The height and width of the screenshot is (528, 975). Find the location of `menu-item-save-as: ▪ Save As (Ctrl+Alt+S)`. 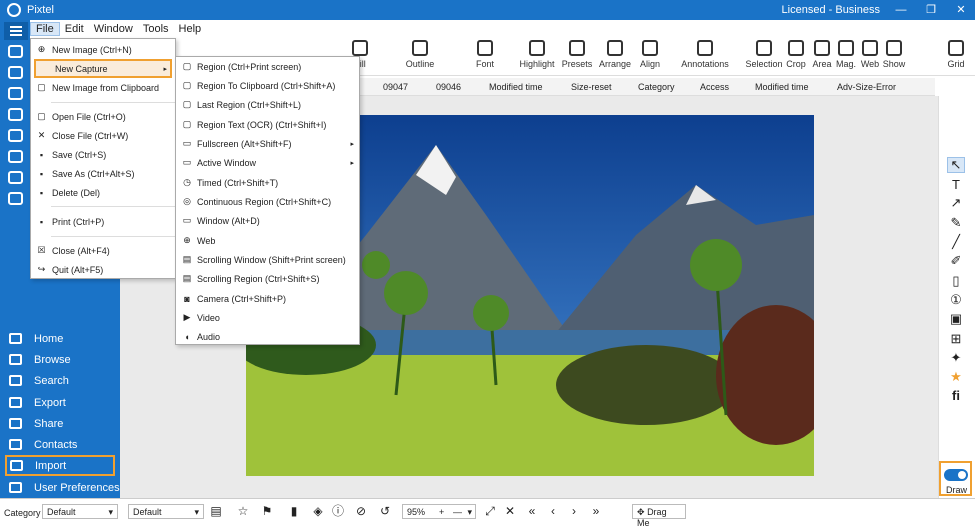

menu-item-save-as: ▪ Save As (Ctrl+Alt+S) is located at coordinates (103, 173).